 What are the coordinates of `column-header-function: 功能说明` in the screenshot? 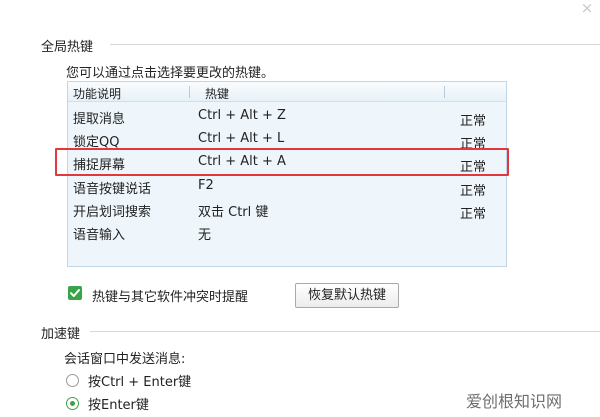 It's located at (97, 93).